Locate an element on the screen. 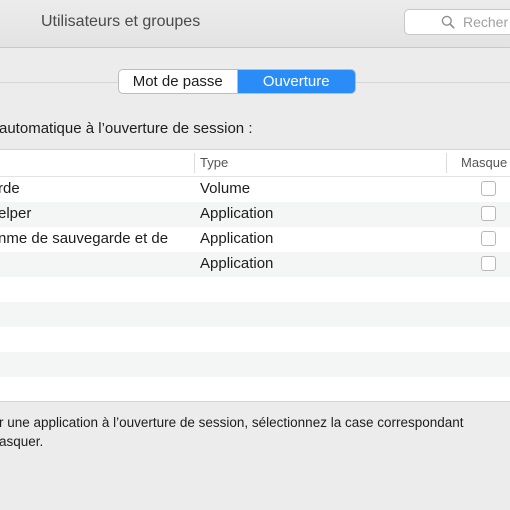 This screenshot has height=510, width=510. item-type: Volume is located at coordinates (225, 188).